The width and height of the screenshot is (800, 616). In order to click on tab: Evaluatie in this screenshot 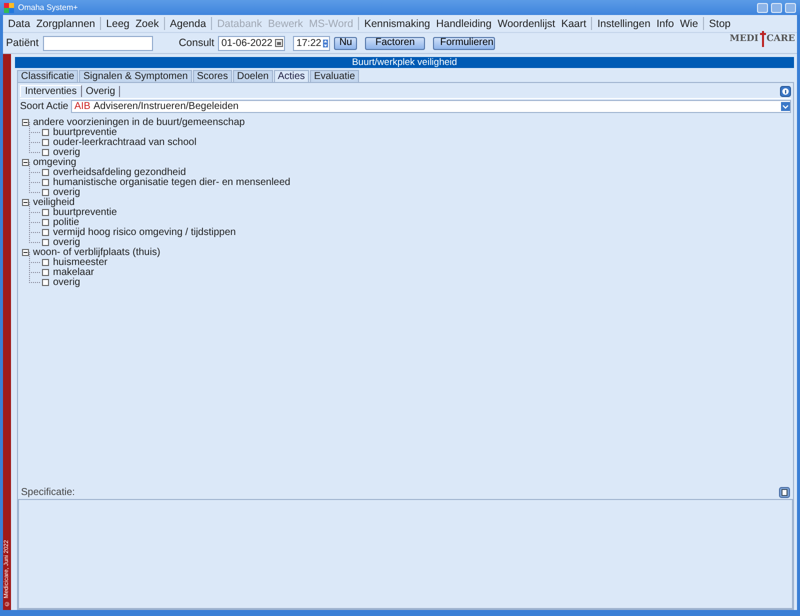, I will do `click(335, 76)`.